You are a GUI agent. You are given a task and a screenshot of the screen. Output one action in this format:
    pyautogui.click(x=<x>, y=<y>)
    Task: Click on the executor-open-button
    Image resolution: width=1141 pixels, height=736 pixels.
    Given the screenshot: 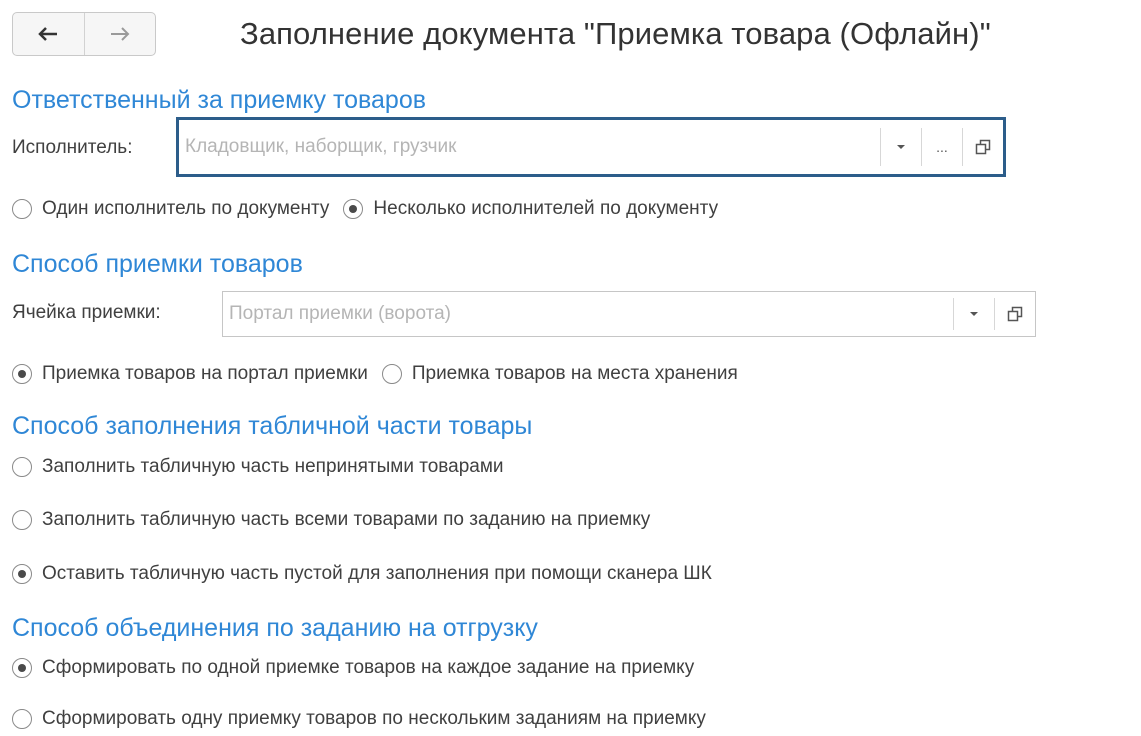 What is the action you would take?
    pyautogui.click(x=982, y=147)
    